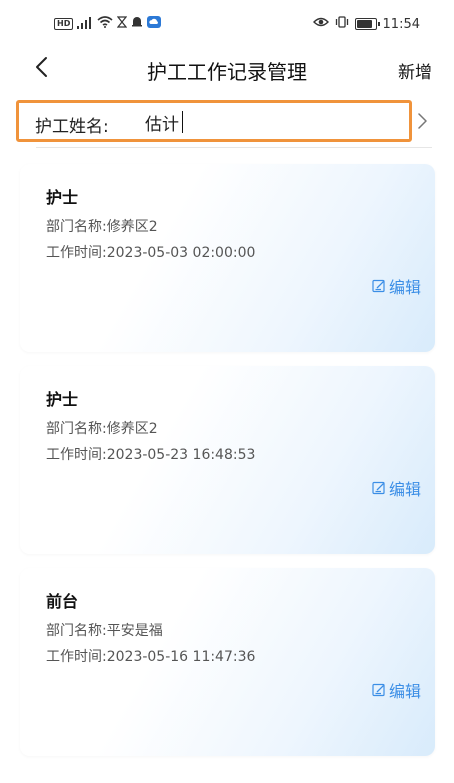 This screenshot has height=783, width=454. I want to click on nav-header: 护工工作记录管理 新增, so click(227, 69).